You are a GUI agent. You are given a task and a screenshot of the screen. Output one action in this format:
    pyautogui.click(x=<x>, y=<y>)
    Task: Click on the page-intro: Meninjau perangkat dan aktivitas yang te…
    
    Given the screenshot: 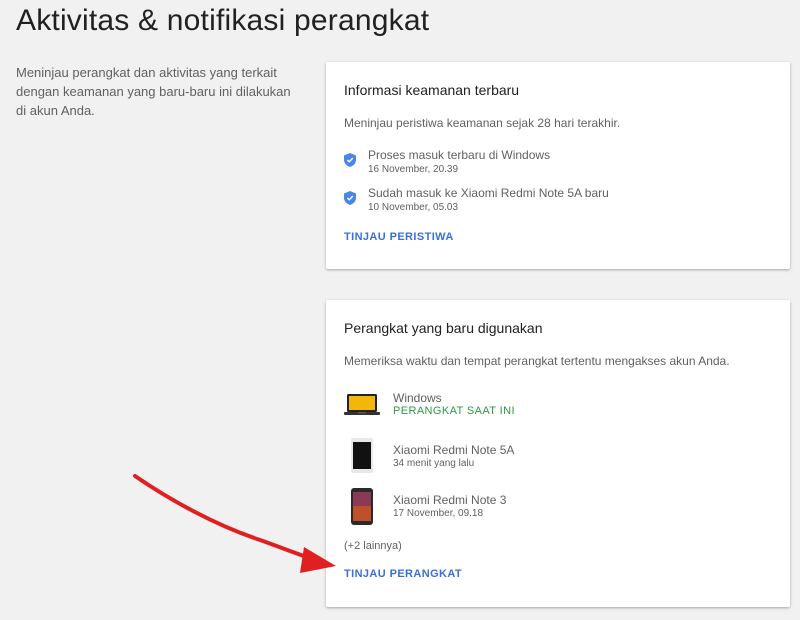 What is the action you would take?
    pyautogui.click(x=153, y=91)
    